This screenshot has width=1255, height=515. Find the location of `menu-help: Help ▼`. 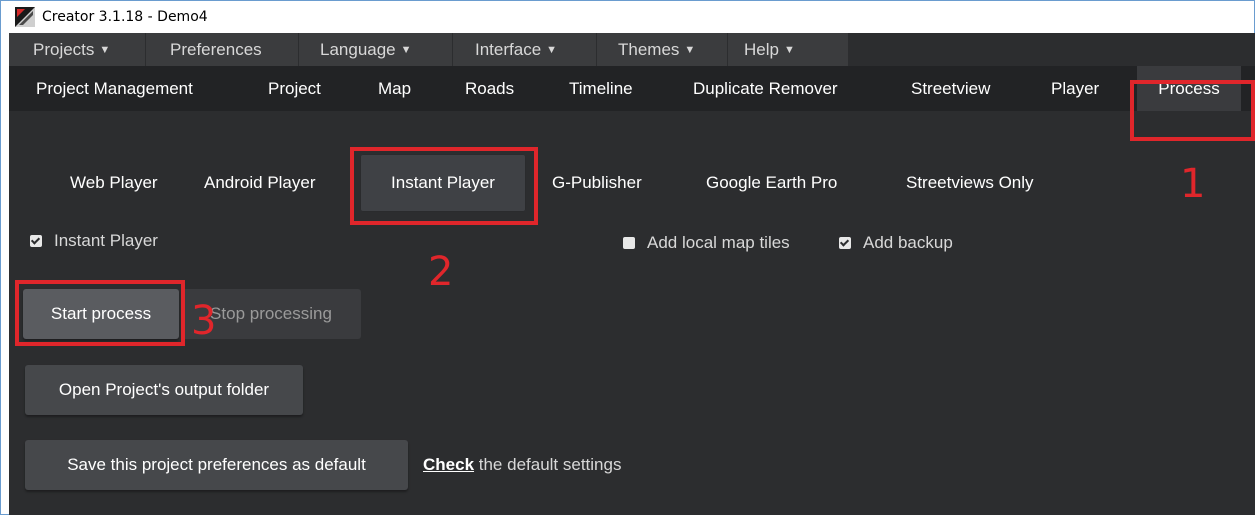

menu-help: Help ▼ is located at coordinates (769, 49).